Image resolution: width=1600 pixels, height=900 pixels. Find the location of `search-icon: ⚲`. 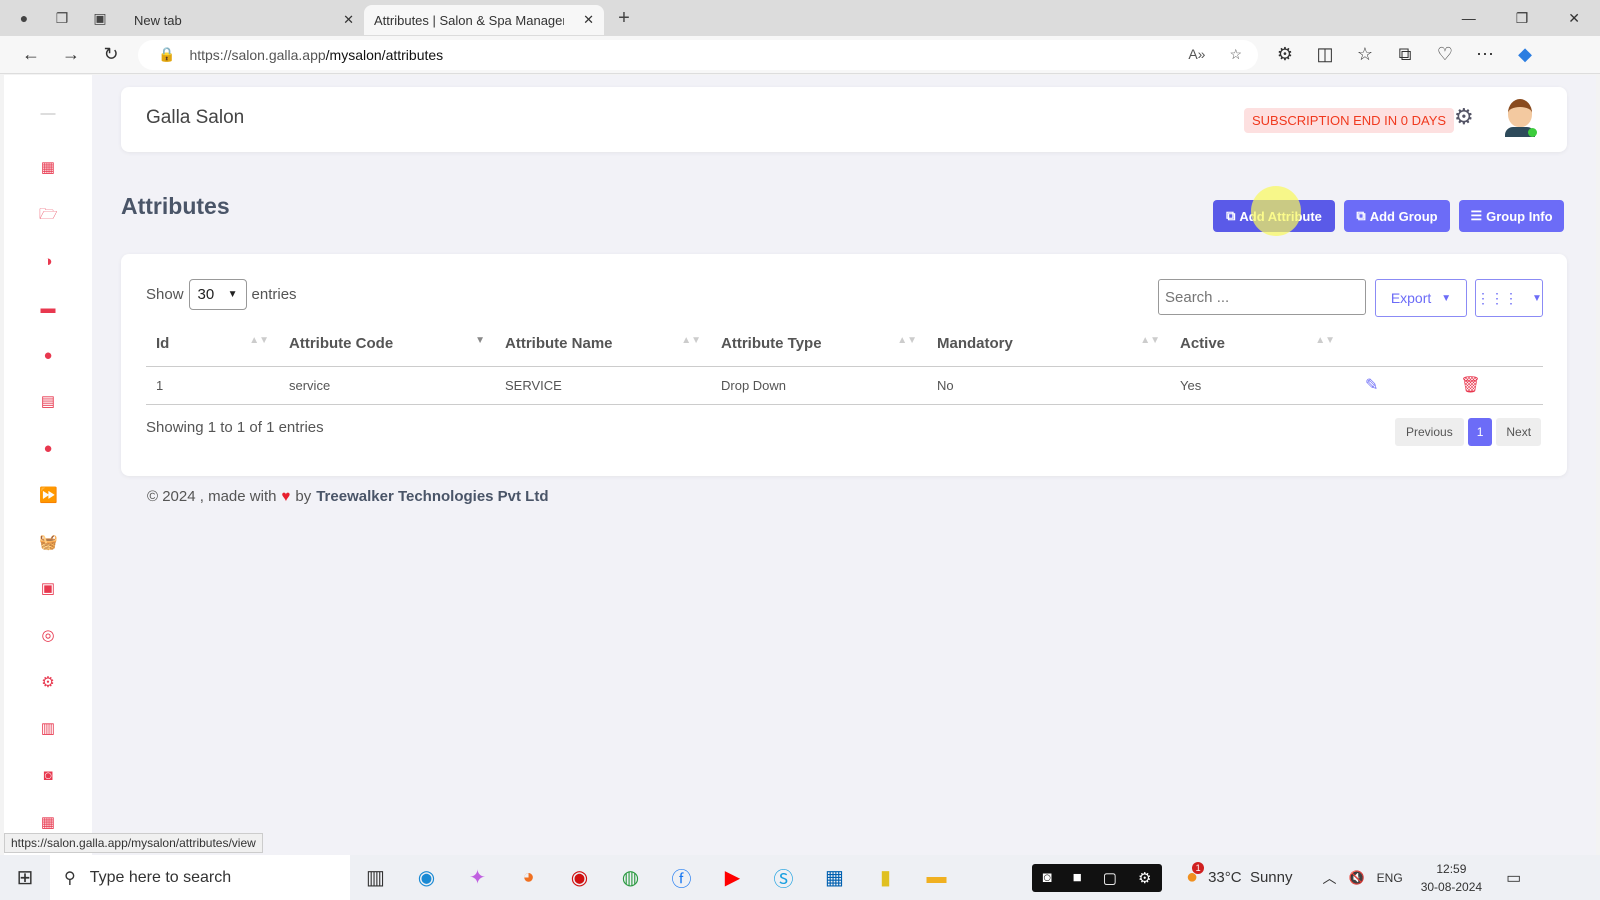

search-icon: ⚲ is located at coordinates (70, 878).